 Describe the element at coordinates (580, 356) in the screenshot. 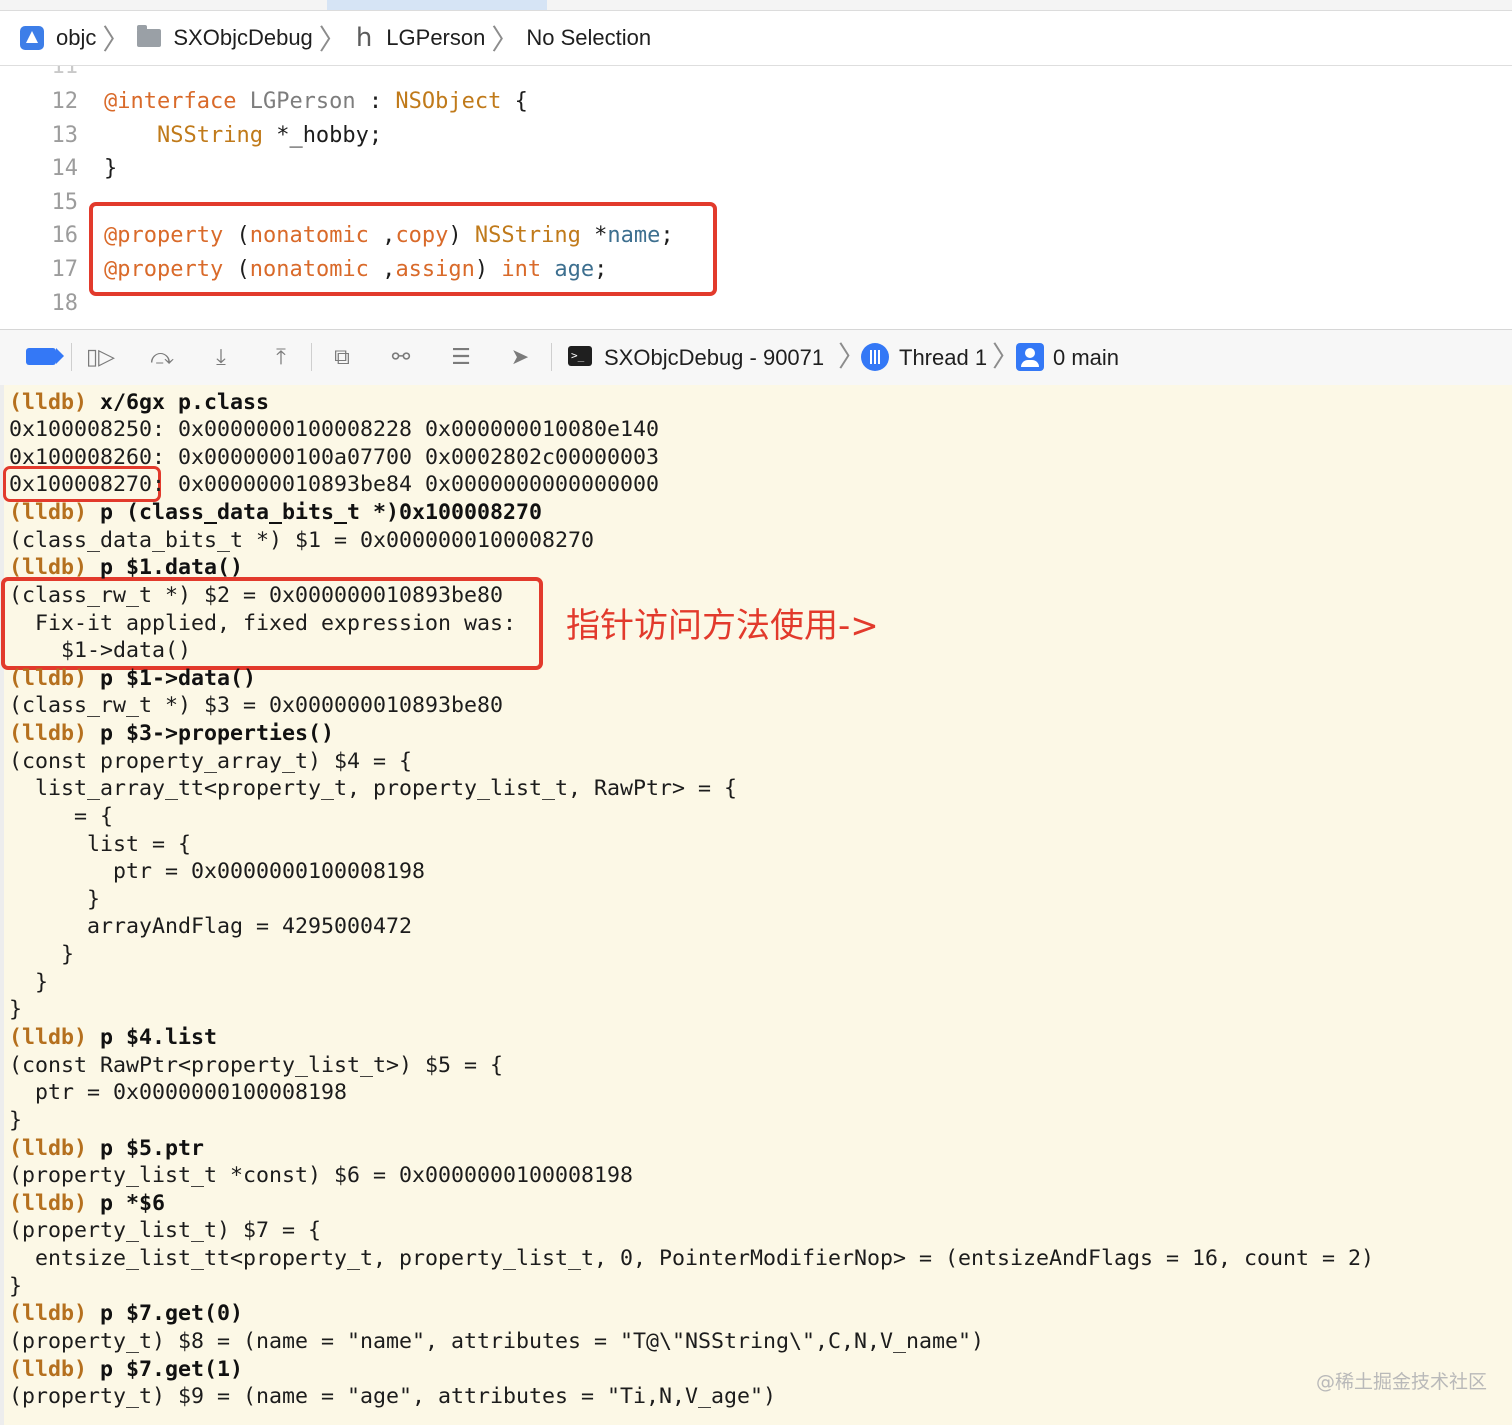

I see `terminal-icon: >_` at that location.